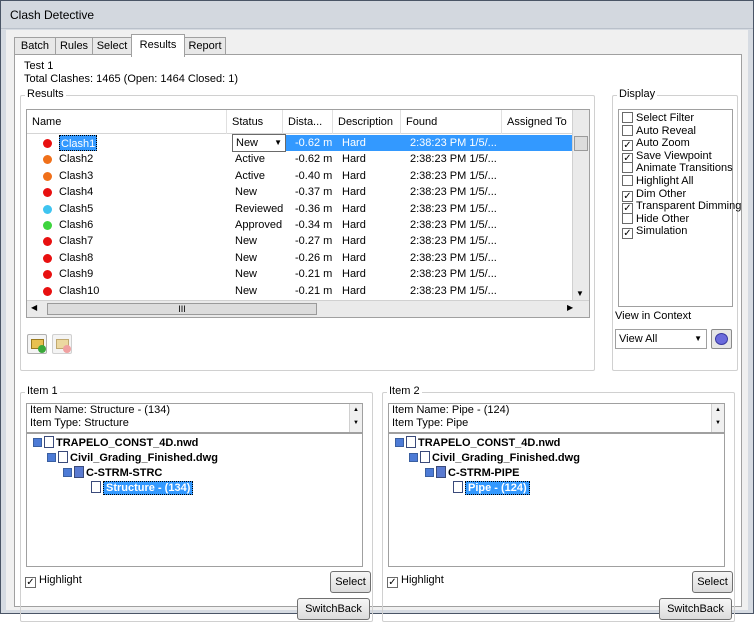 The height and width of the screenshot is (622, 754). What do you see at coordinates (34, 307) in the screenshot?
I see `scroll-left-arrow-icon: ◀` at bounding box center [34, 307].